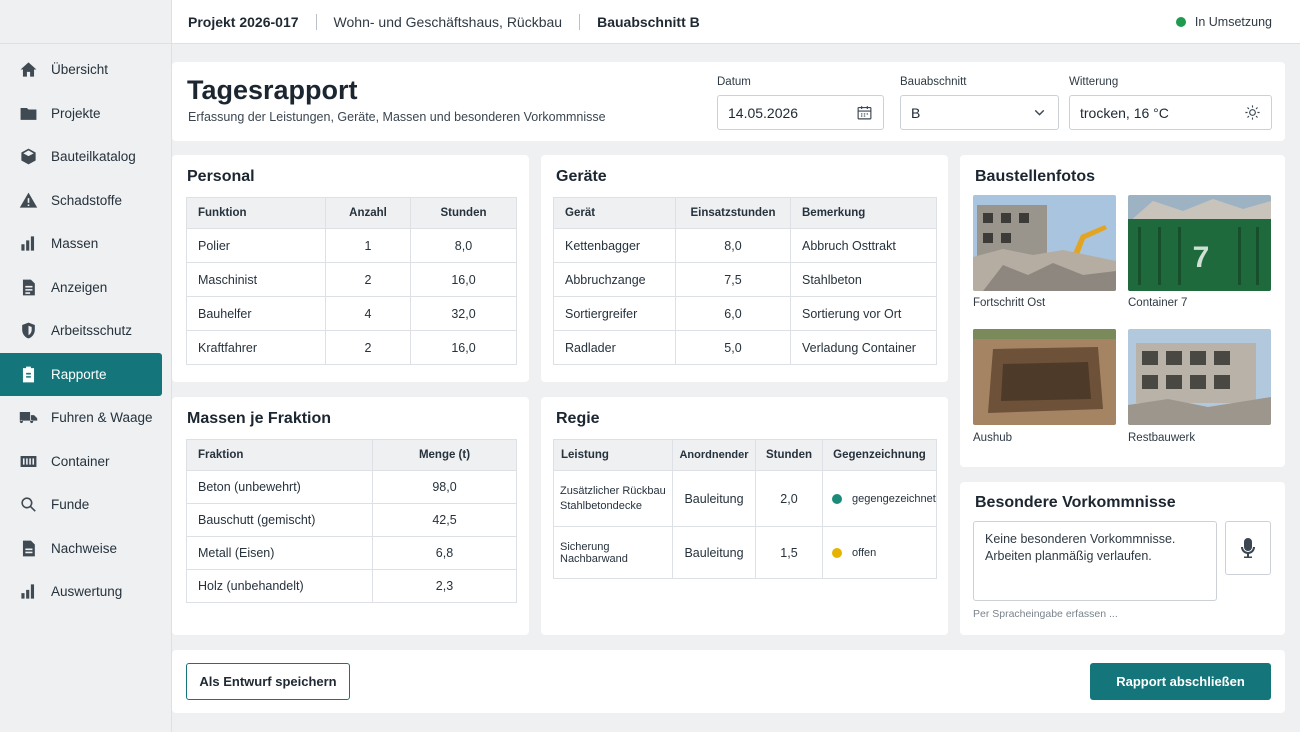  I want to click on sidebar-item-funde: Funde, so click(81, 505).